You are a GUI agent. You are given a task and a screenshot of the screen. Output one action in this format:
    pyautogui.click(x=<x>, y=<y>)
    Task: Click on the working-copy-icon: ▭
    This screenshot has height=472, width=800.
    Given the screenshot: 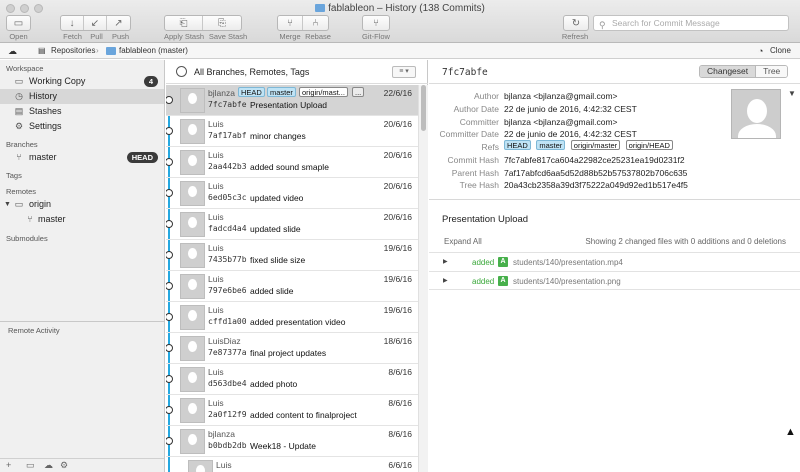 What is the action you would take?
    pyautogui.click(x=19, y=81)
    